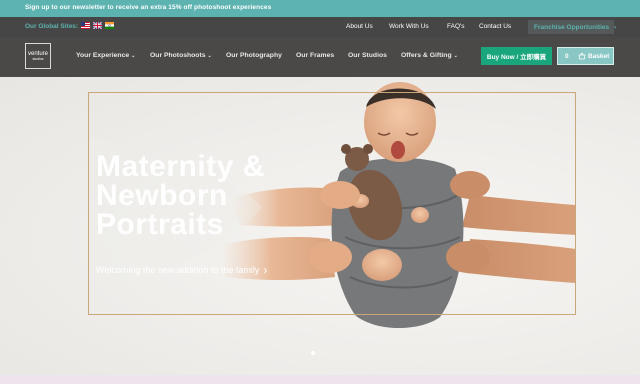 The height and width of the screenshot is (384, 640). I want to click on slider-dot, so click(313, 353).